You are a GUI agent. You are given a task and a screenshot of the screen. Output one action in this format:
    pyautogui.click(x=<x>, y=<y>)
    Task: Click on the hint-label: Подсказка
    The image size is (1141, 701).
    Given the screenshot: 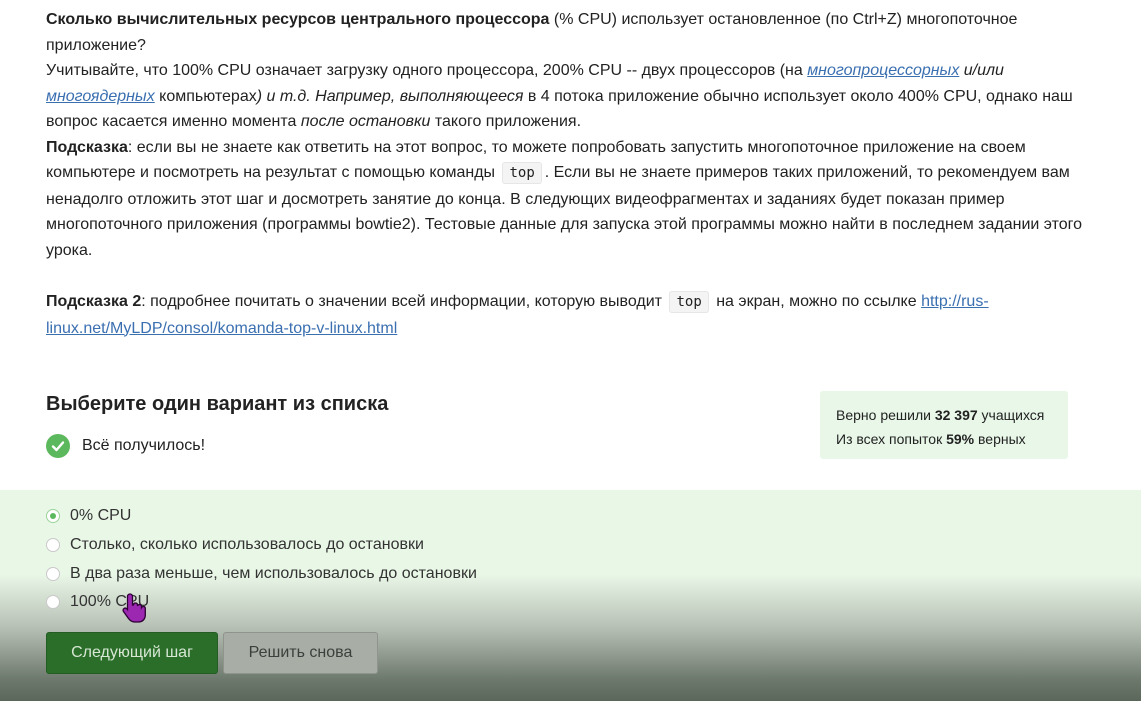 What is the action you would take?
    pyautogui.click(x=87, y=147)
    